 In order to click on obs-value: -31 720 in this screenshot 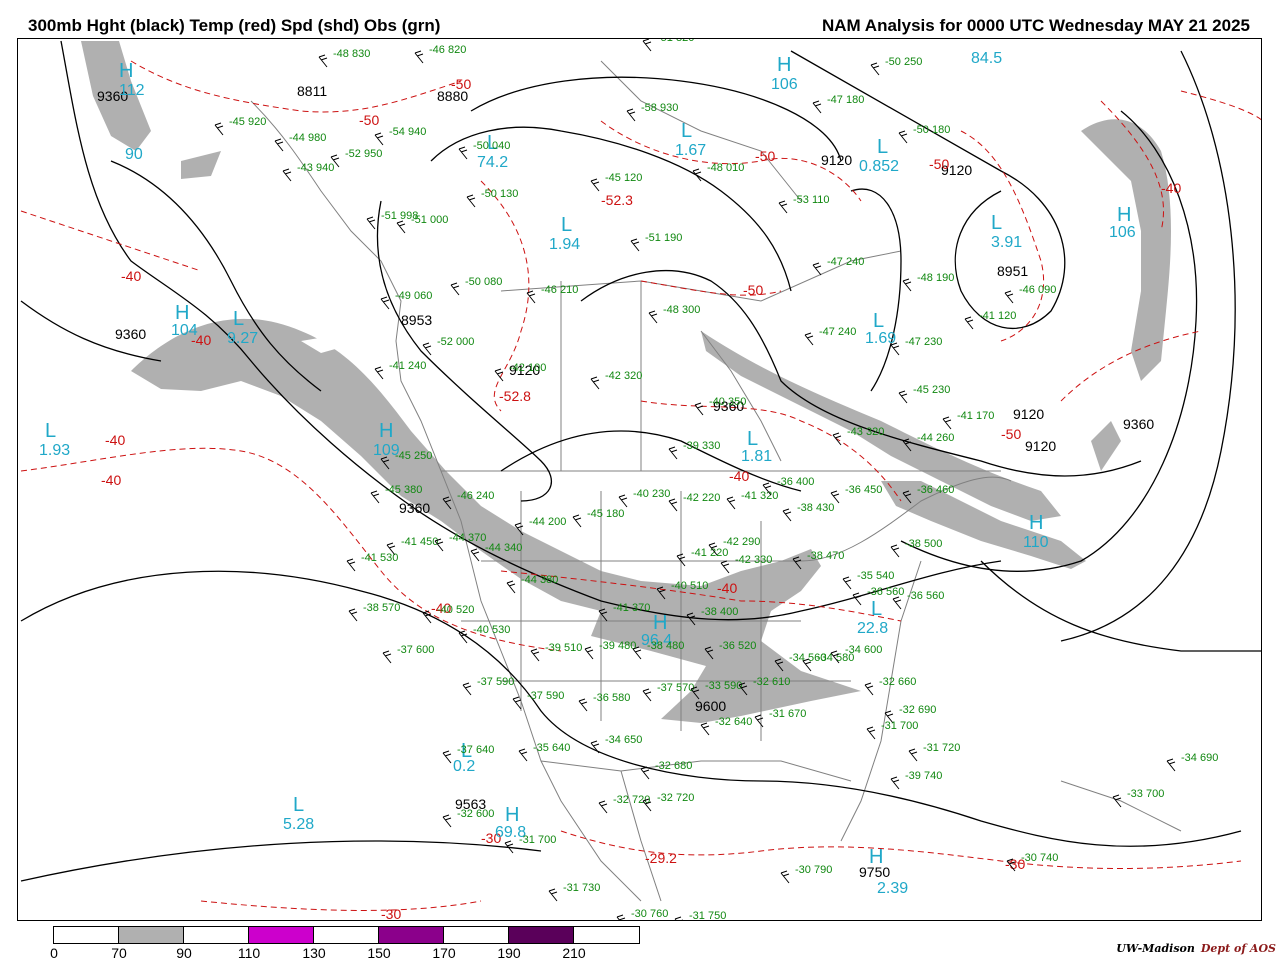, I will do `click(941, 748)`.